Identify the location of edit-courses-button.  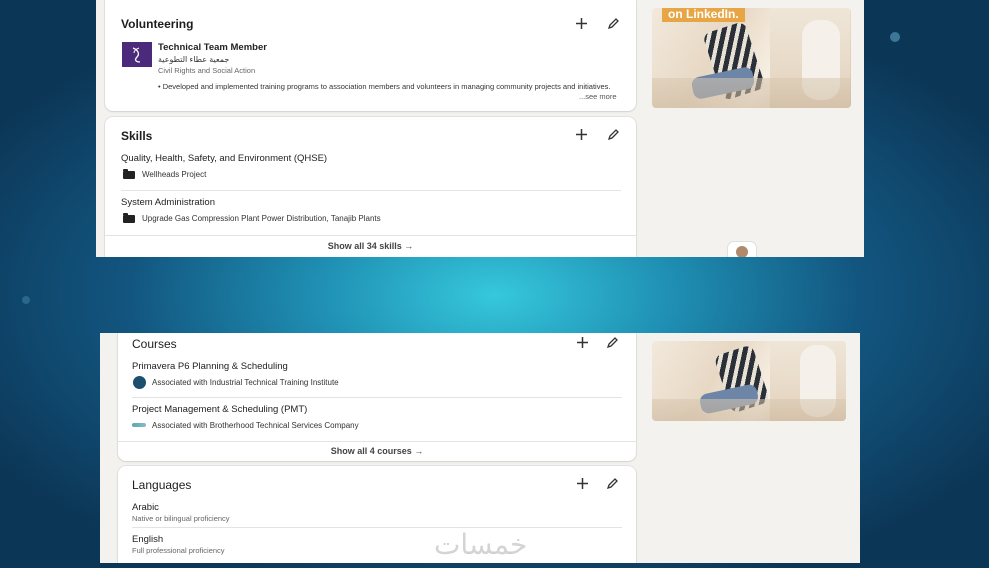
(612, 342).